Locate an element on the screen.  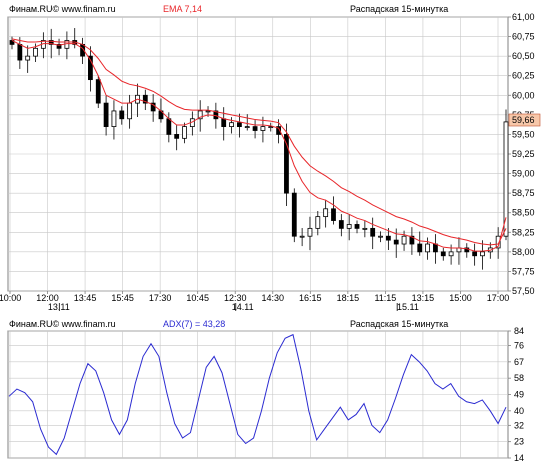
adx-tick-label: 67 is located at coordinates (519, 362).